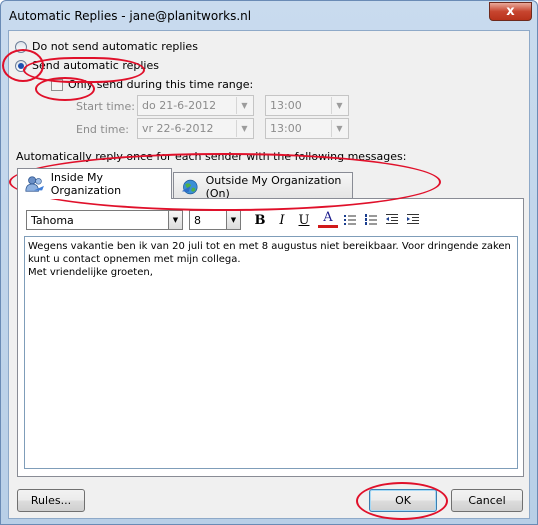 The height and width of the screenshot is (525, 538). I want to click on ok-button: OK, so click(403, 500).